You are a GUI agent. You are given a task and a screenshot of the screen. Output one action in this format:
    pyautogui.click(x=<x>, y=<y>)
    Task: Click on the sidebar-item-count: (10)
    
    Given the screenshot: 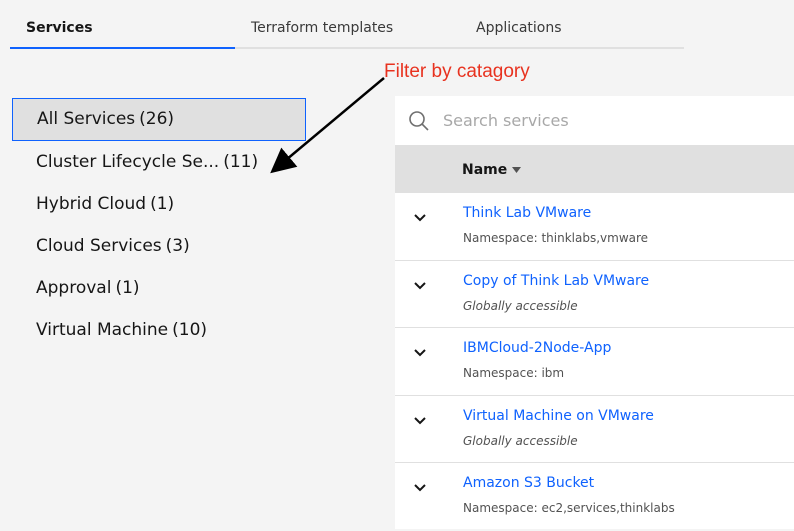 What is the action you would take?
    pyautogui.click(x=190, y=330)
    